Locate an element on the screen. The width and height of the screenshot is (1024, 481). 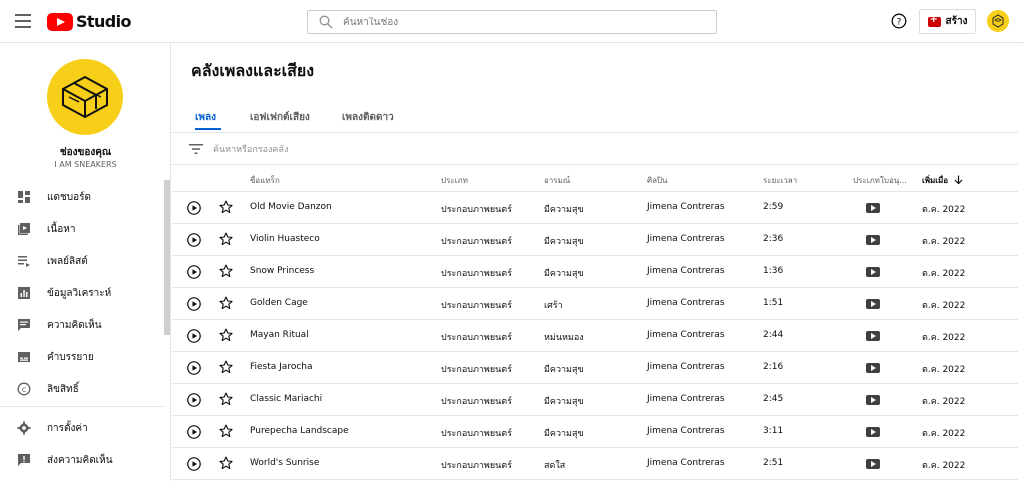
logo-text: Studio is located at coordinates (104, 21).